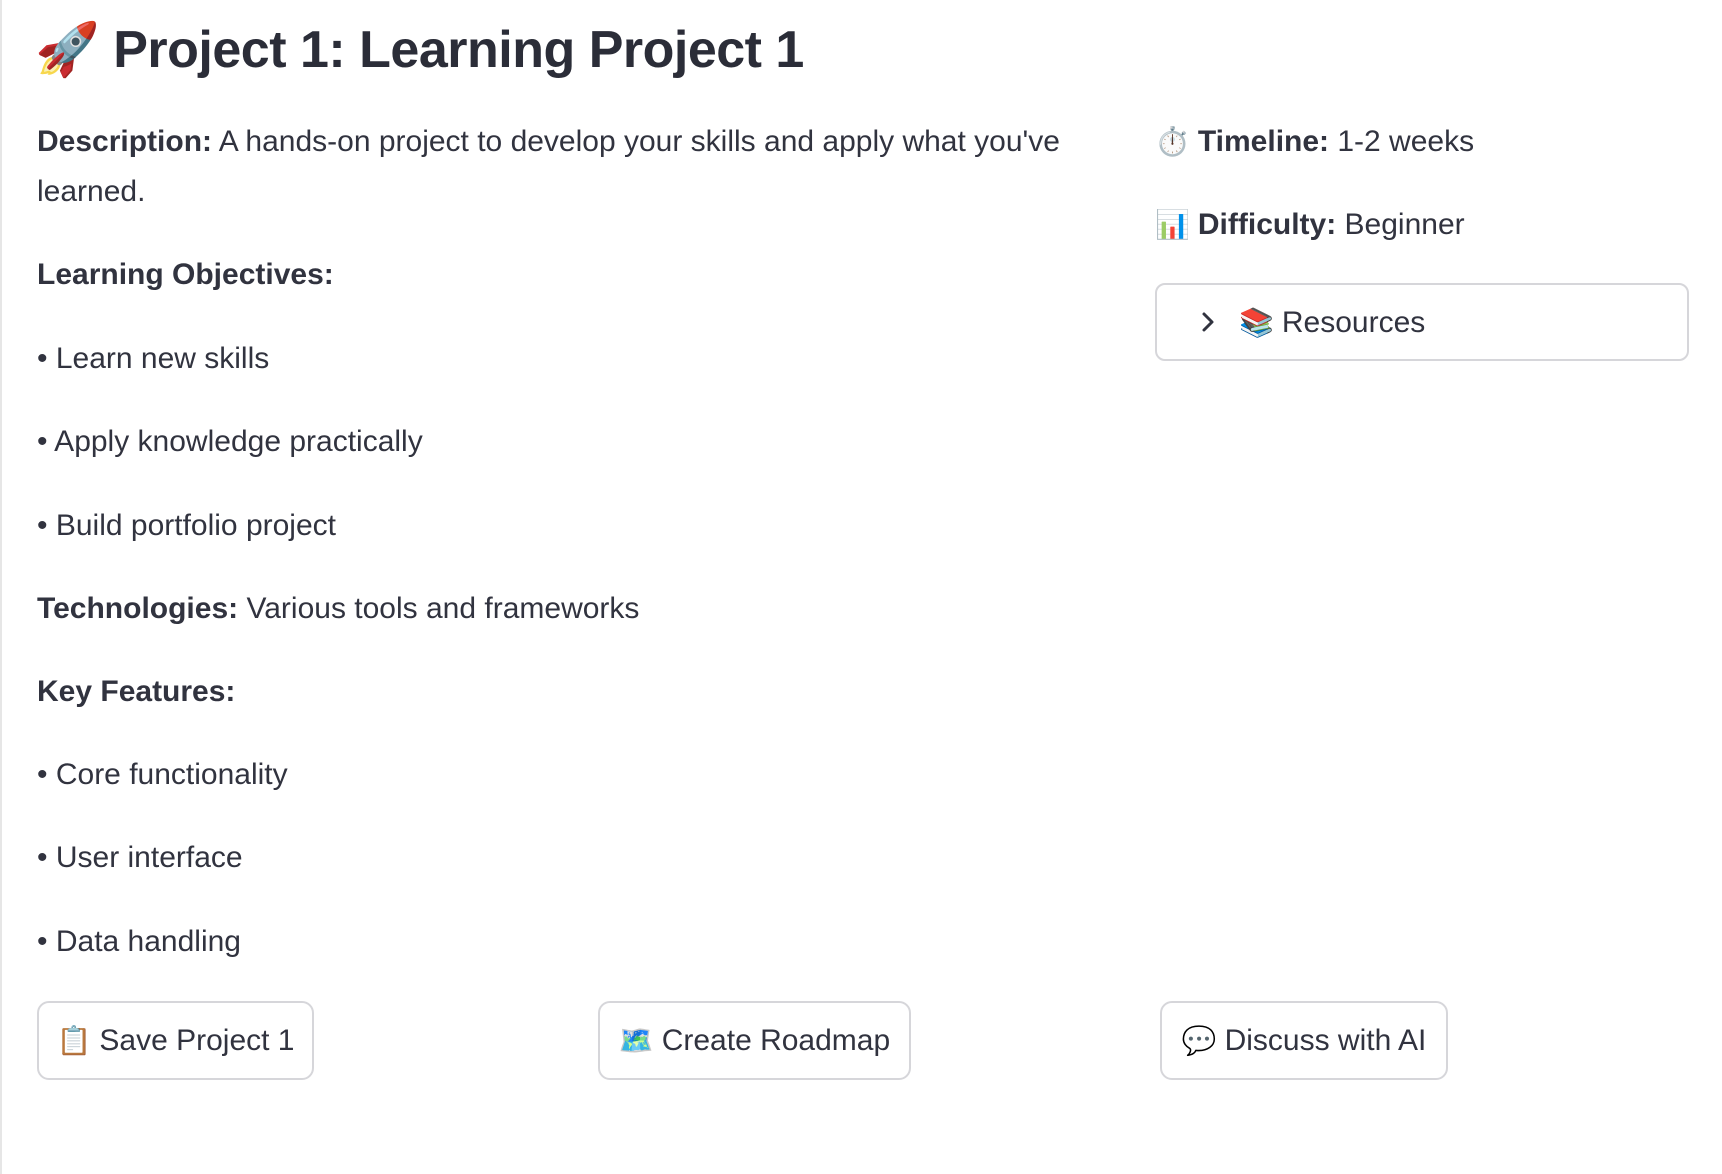 This screenshot has height=1174, width=1722. Describe the element at coordinates (139, 941) in the screenshot. I see `list-item: • Data handling` at that location.